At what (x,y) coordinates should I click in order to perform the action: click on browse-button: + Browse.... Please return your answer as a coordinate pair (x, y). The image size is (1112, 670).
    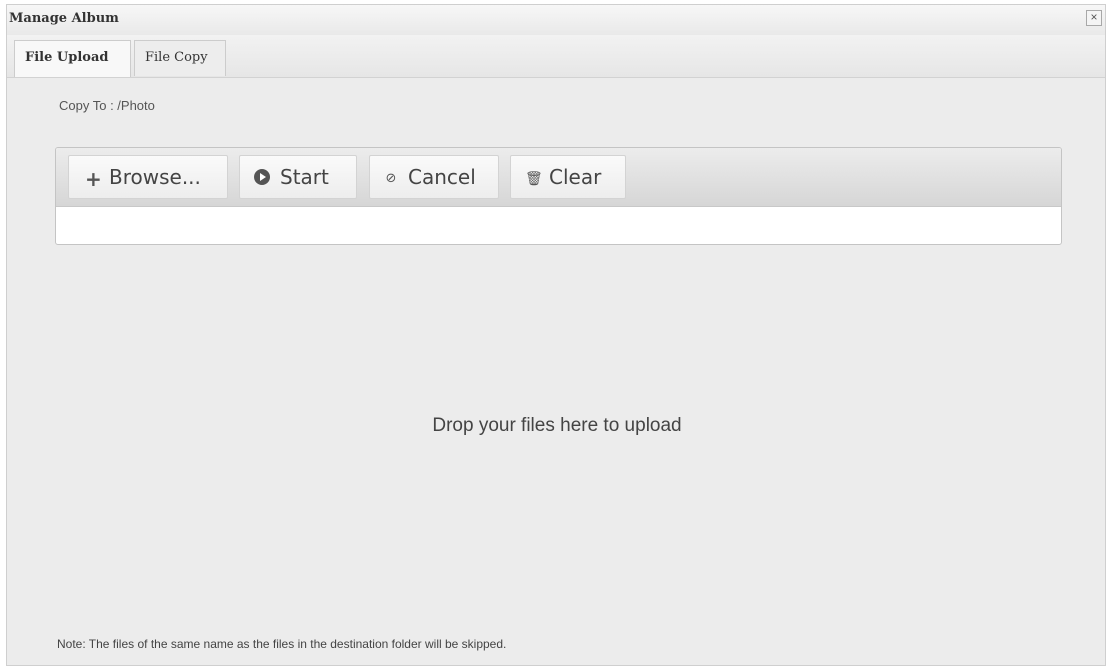
    Looking at the image, I should click on (148, 177).